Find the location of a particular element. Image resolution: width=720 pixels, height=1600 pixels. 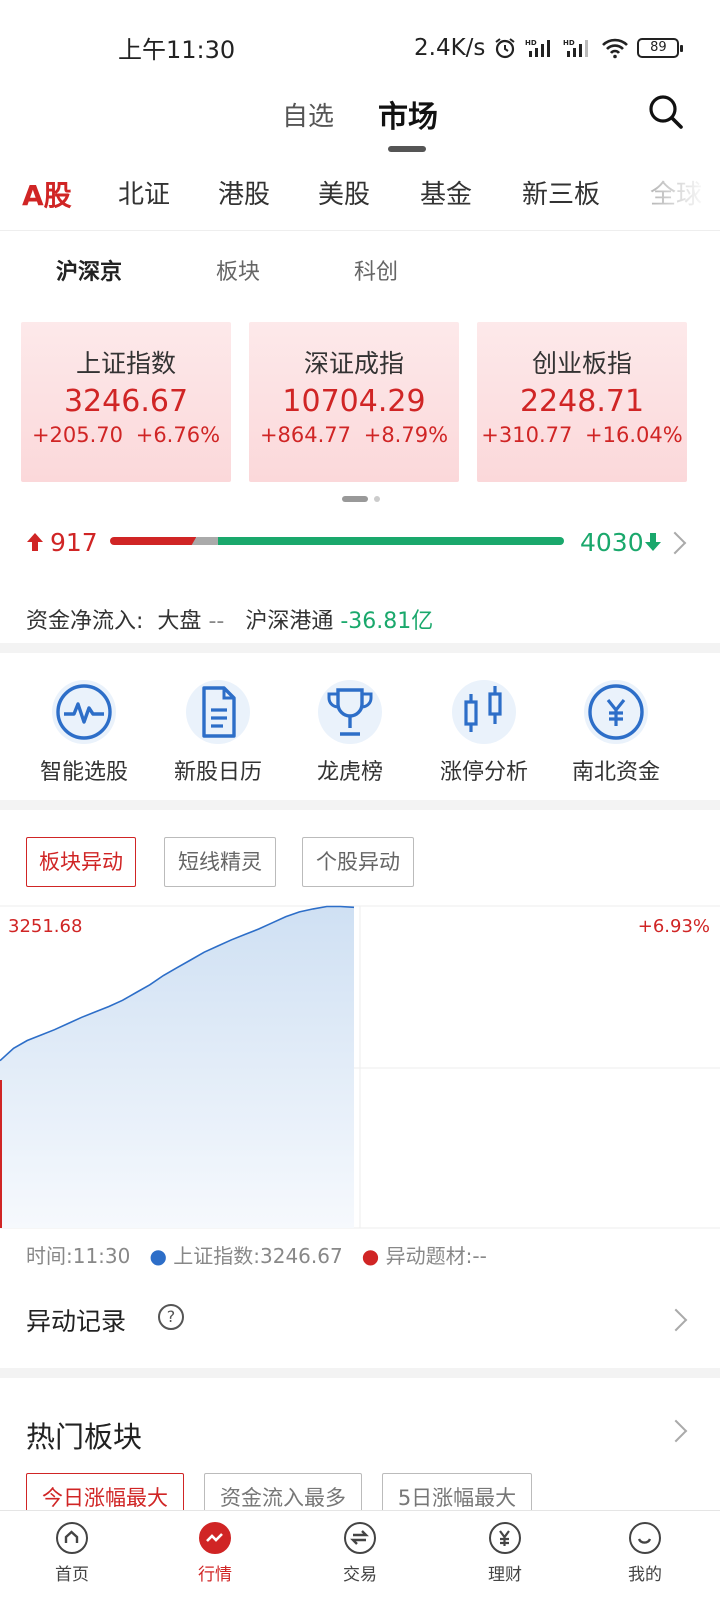

fund-flow: 资金净流入: 大盘 -- 沪深港通 -36.81亿 is located at coordinates (230, 621).